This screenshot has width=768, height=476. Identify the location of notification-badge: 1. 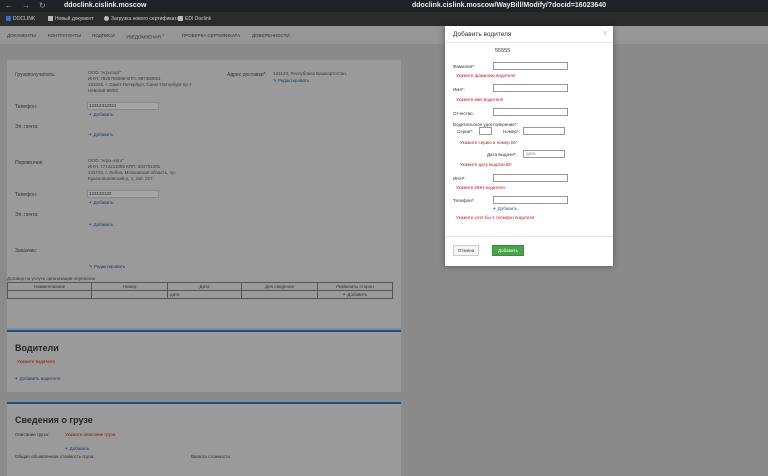
(163, 35).